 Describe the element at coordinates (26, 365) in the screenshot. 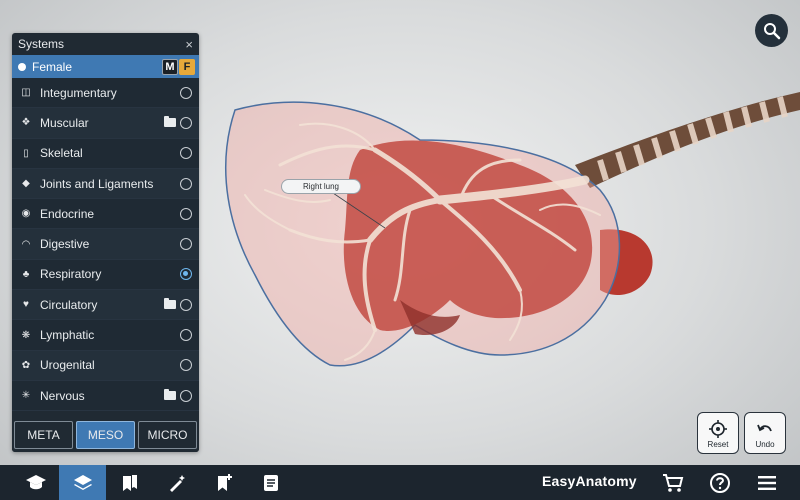

I see `kidney-icon: ✿` at that location.